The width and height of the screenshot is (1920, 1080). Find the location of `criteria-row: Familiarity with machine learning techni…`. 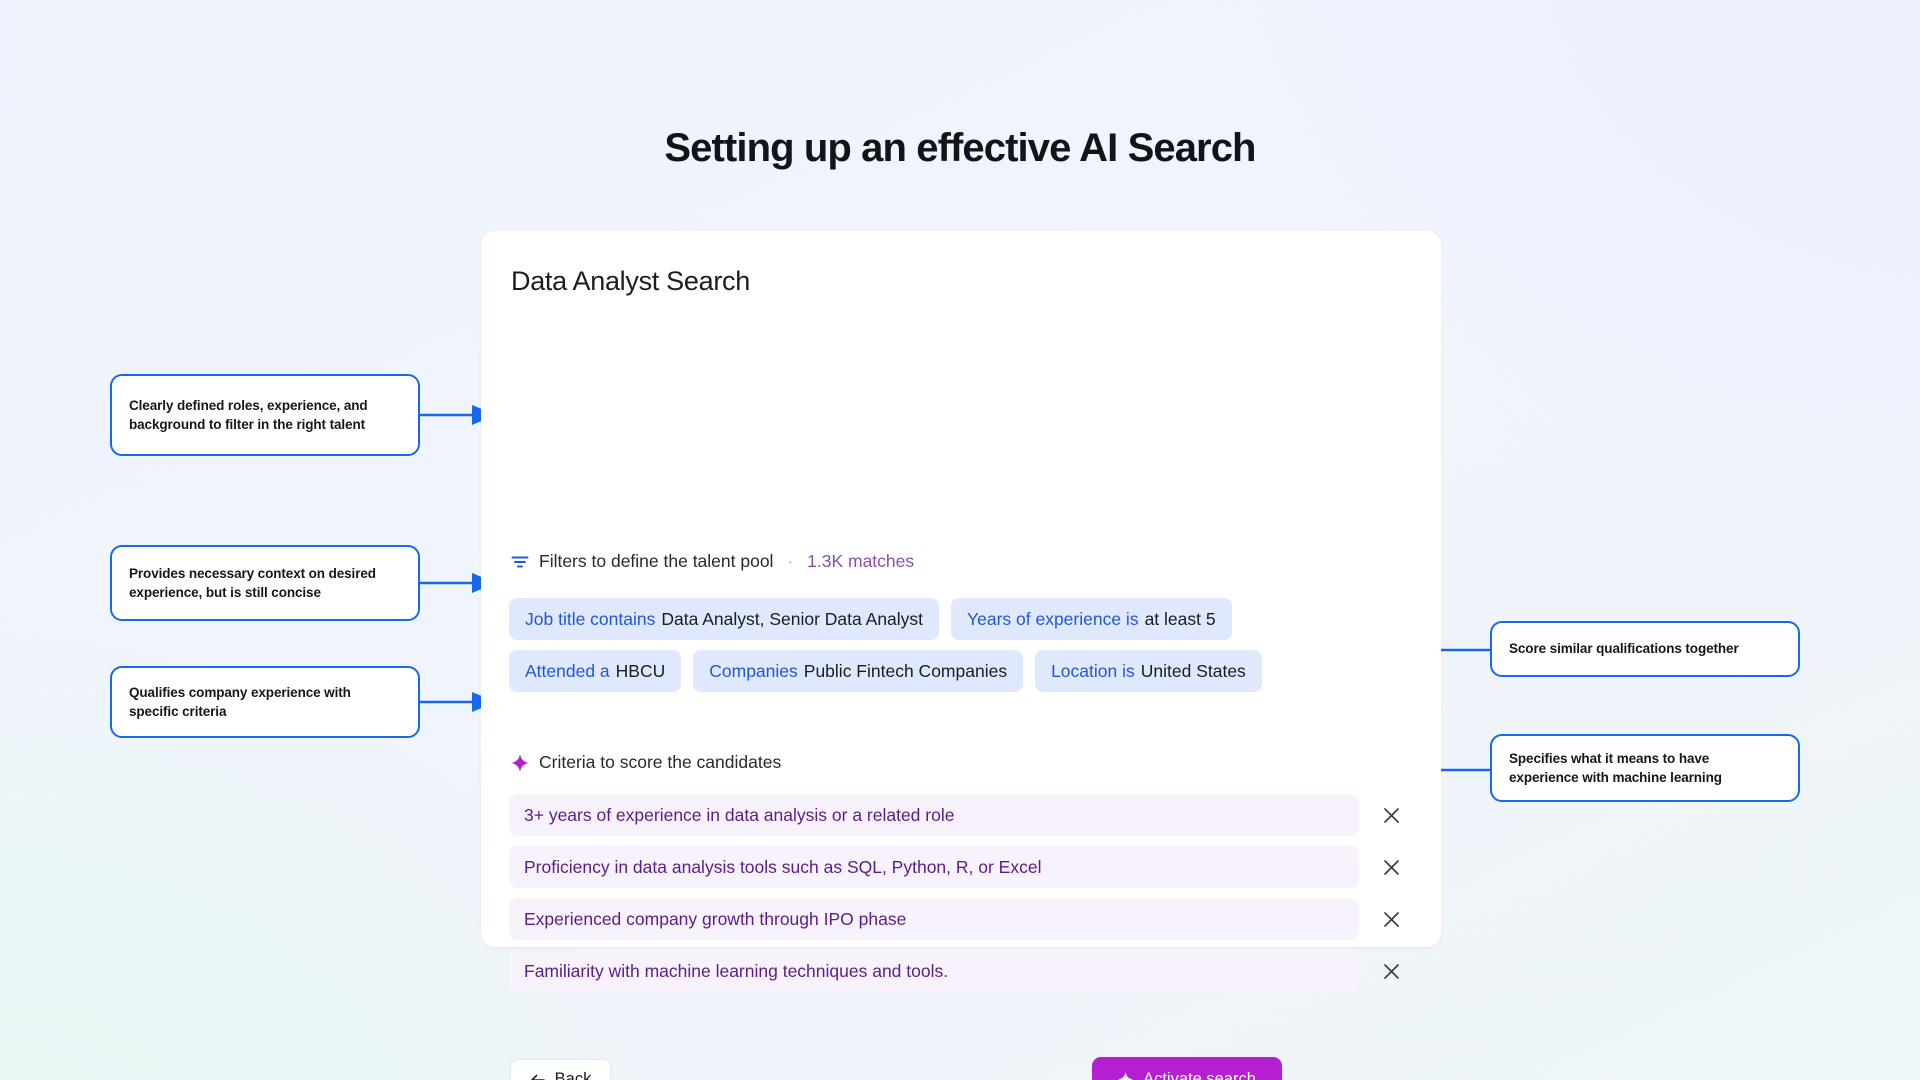

criteria-row: Familiarity with machine learning techni… is located at coordinates (964, 971).